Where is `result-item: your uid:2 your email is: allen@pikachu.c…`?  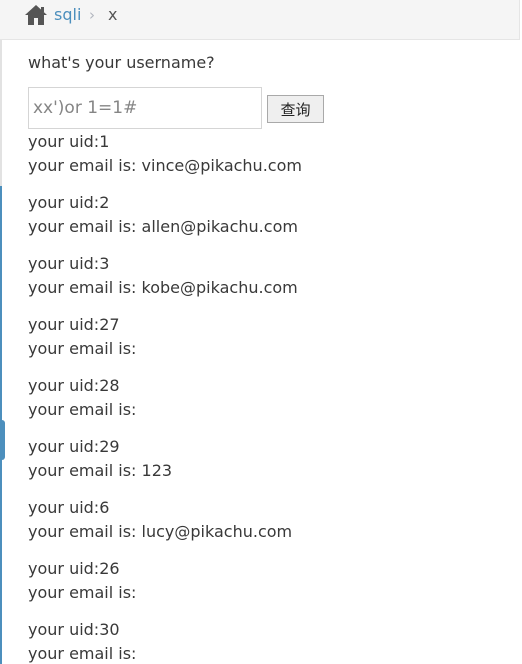
result-item: your uid:2 your email is: allen@pikachu.c… is located at coordinates (268, 215).